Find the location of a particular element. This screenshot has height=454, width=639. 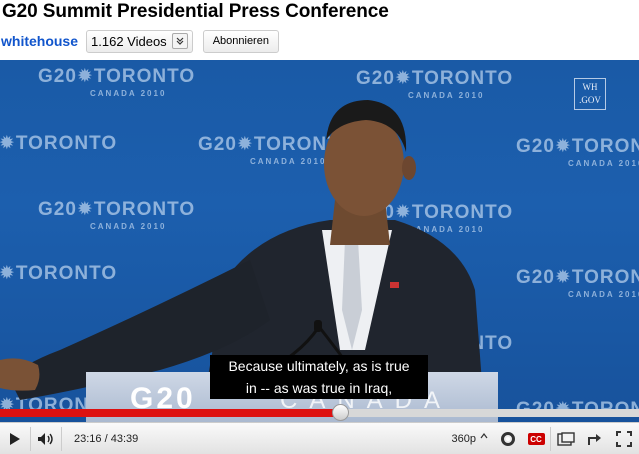

fullscreen-button is located at coordinates (624, 438).